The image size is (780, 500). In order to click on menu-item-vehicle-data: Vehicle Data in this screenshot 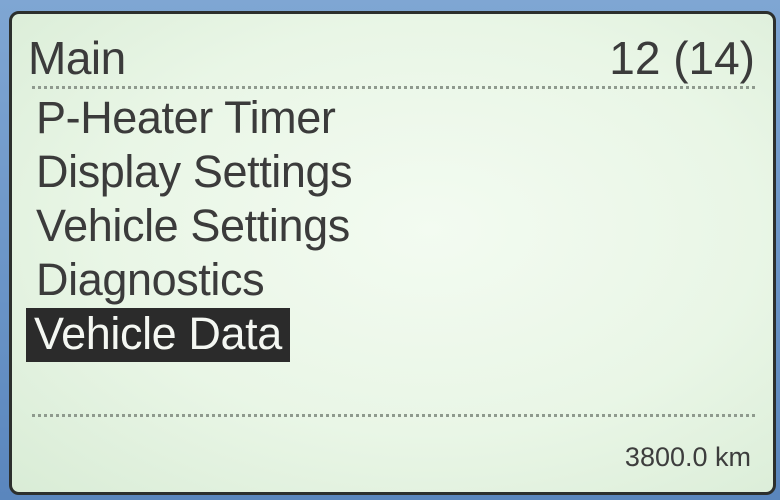, I will do `click(158, 335)`.